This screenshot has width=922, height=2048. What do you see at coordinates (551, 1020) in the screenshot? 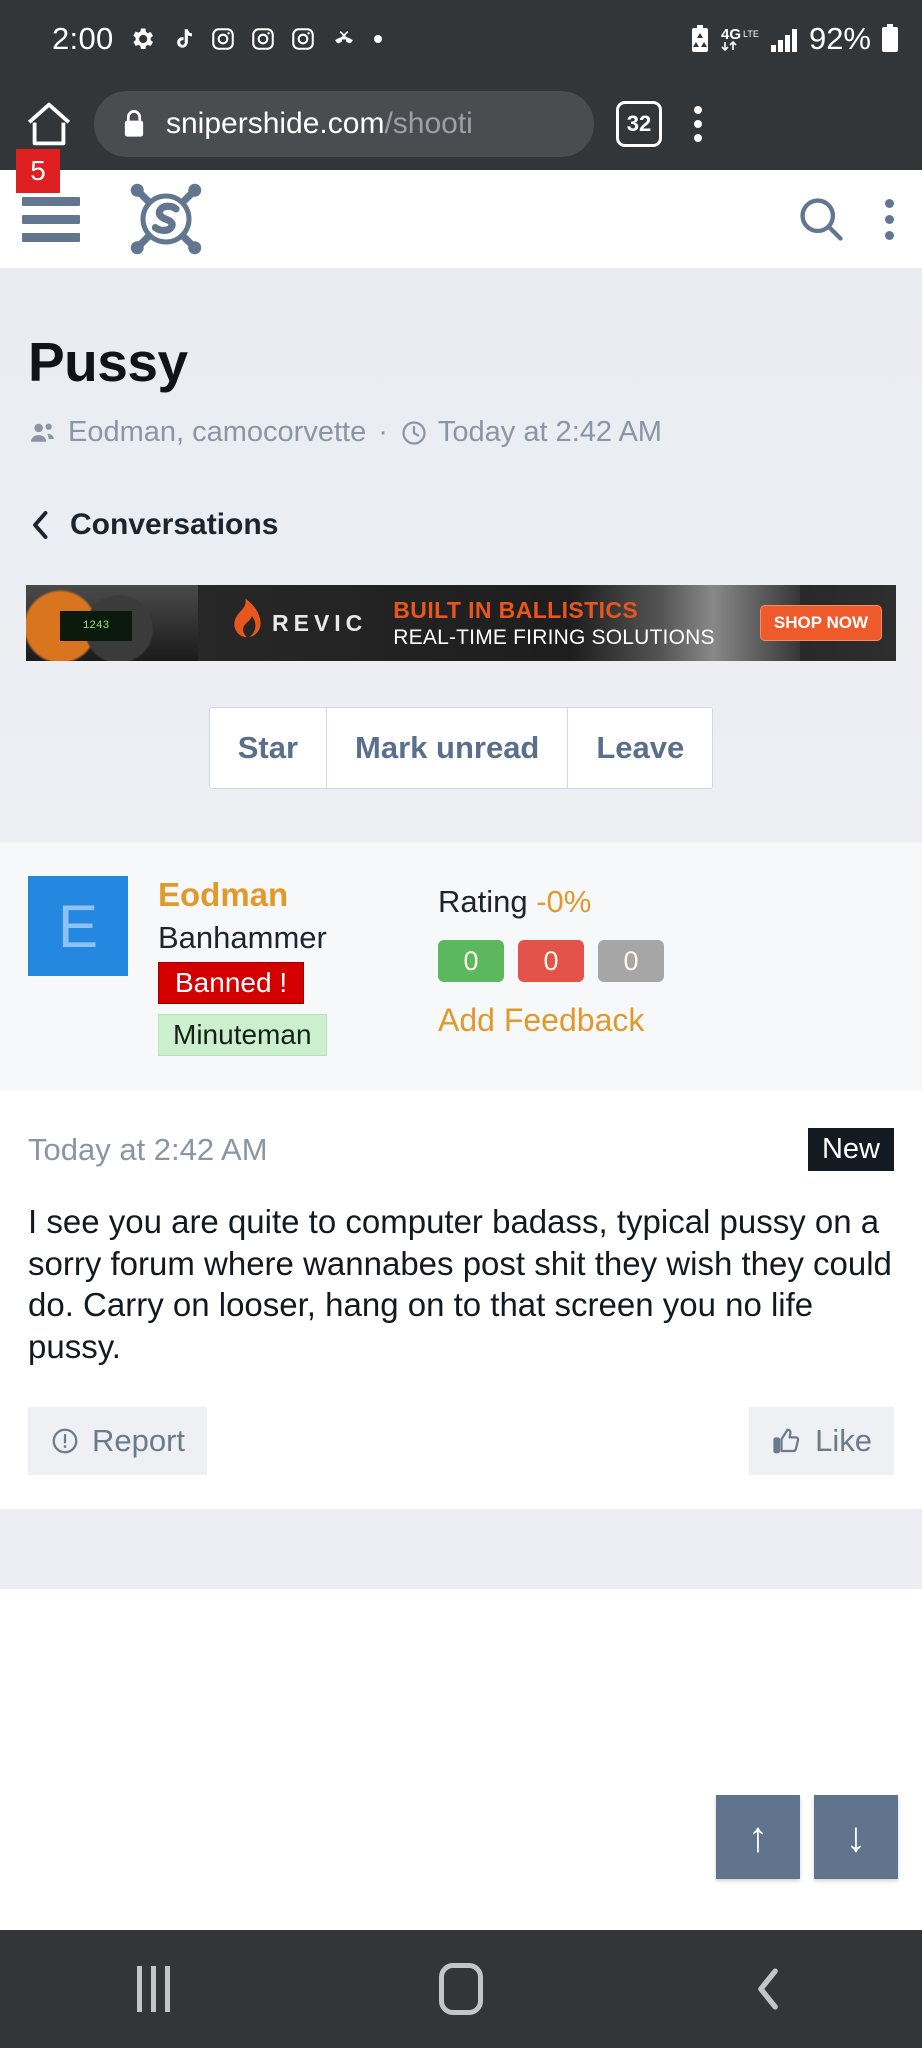
I see `add-feedback-link: Add Feedback` at bounding box center [551, 1020].